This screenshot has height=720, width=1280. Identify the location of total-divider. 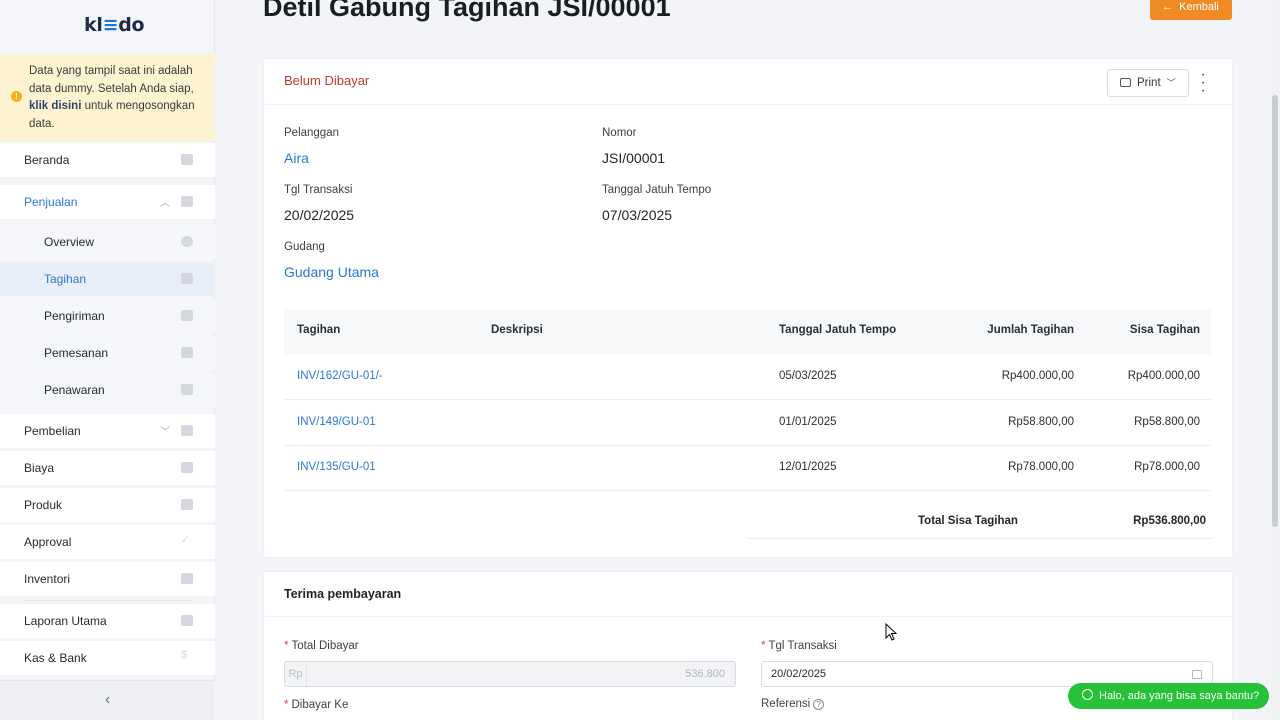
(980, 538).